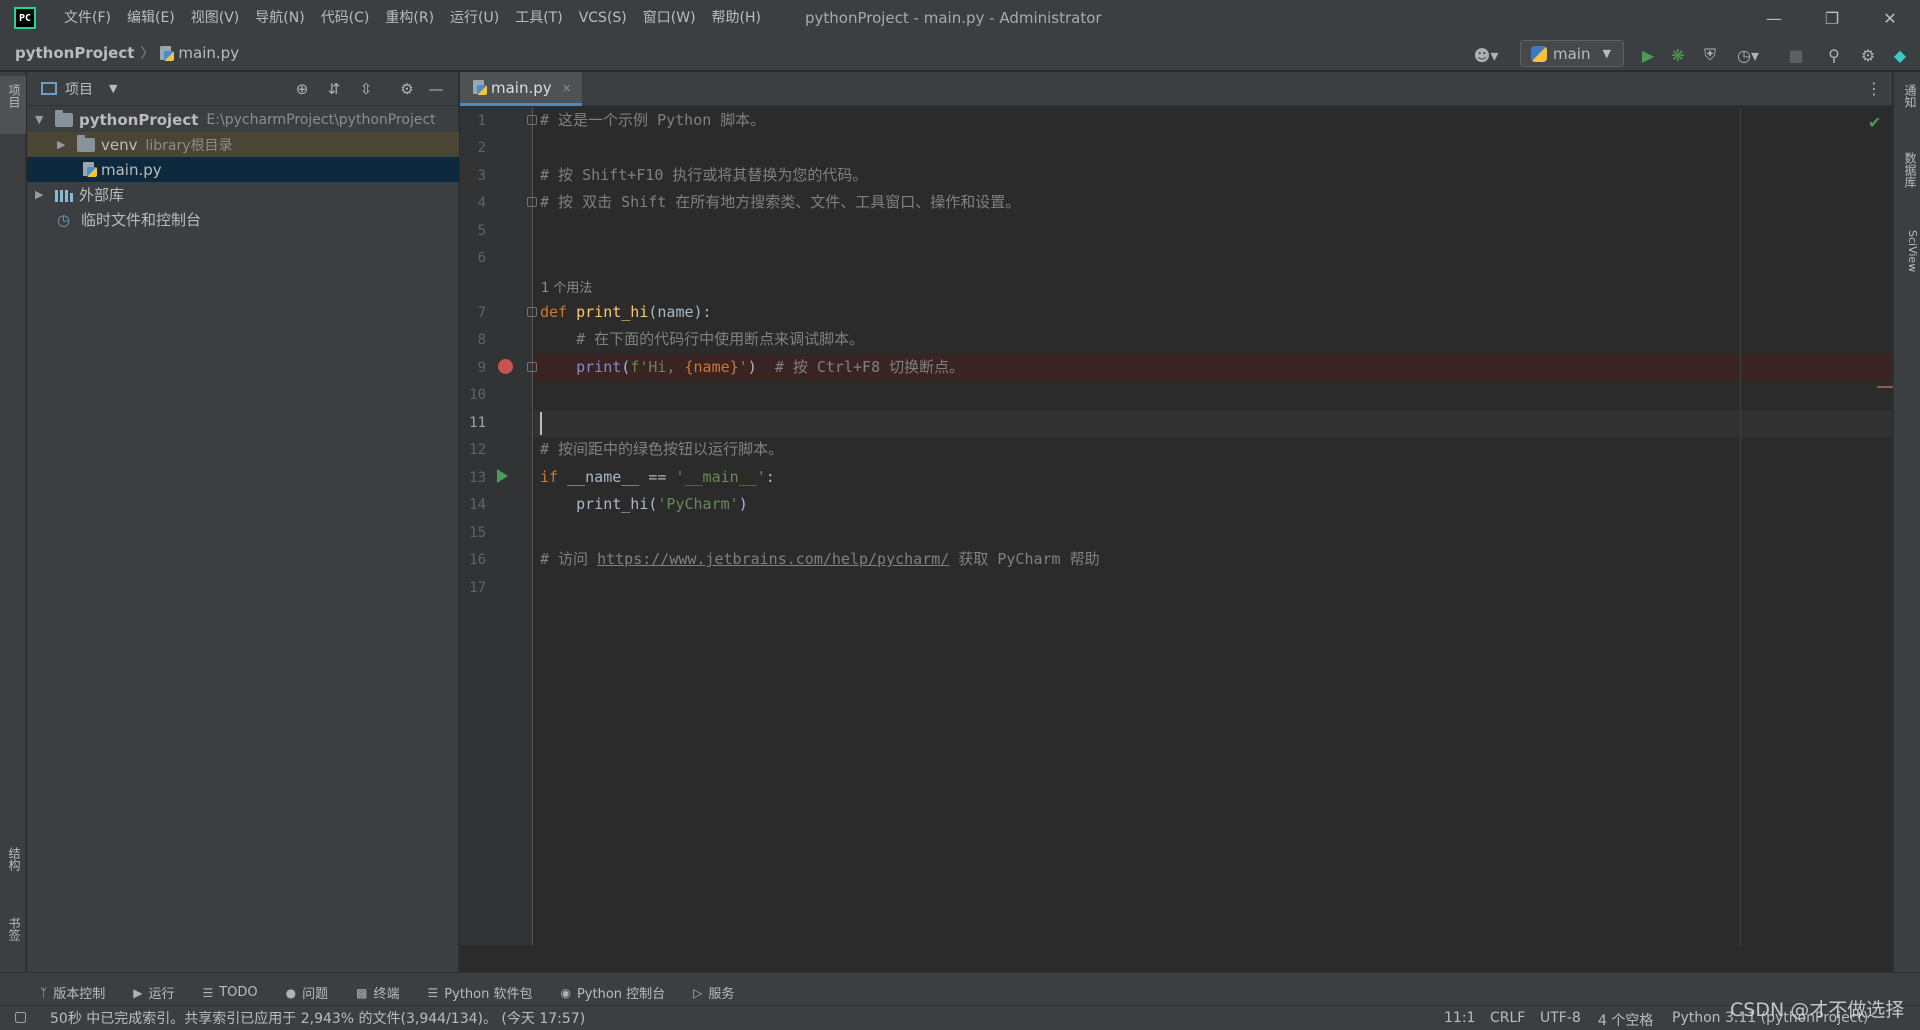 This screenshot has width=1920, height=1030. What do you see at coordinates (13, 859) in the screenshot?
I see `structure-stripe-label: 结构` at bounding box center [13, 859].